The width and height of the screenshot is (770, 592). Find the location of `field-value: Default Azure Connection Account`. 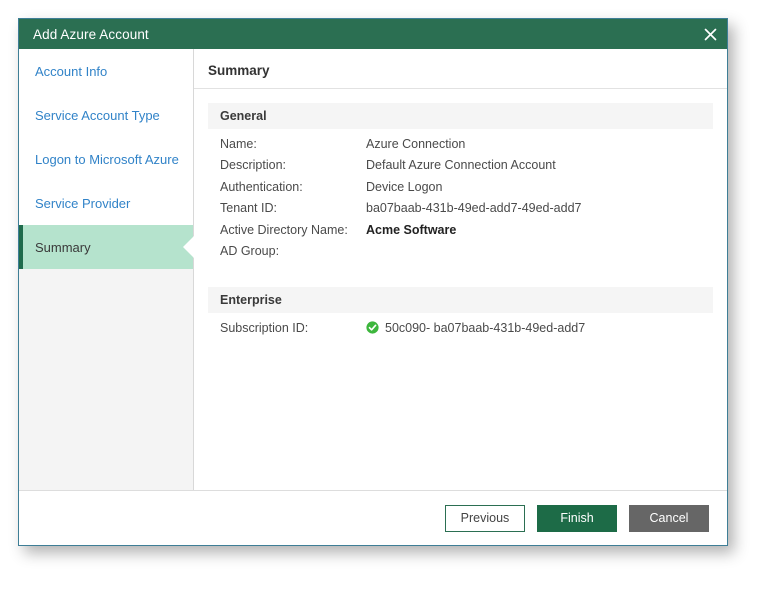

field-value: Default Azure Connection Account is located at coordinates (461, 165).